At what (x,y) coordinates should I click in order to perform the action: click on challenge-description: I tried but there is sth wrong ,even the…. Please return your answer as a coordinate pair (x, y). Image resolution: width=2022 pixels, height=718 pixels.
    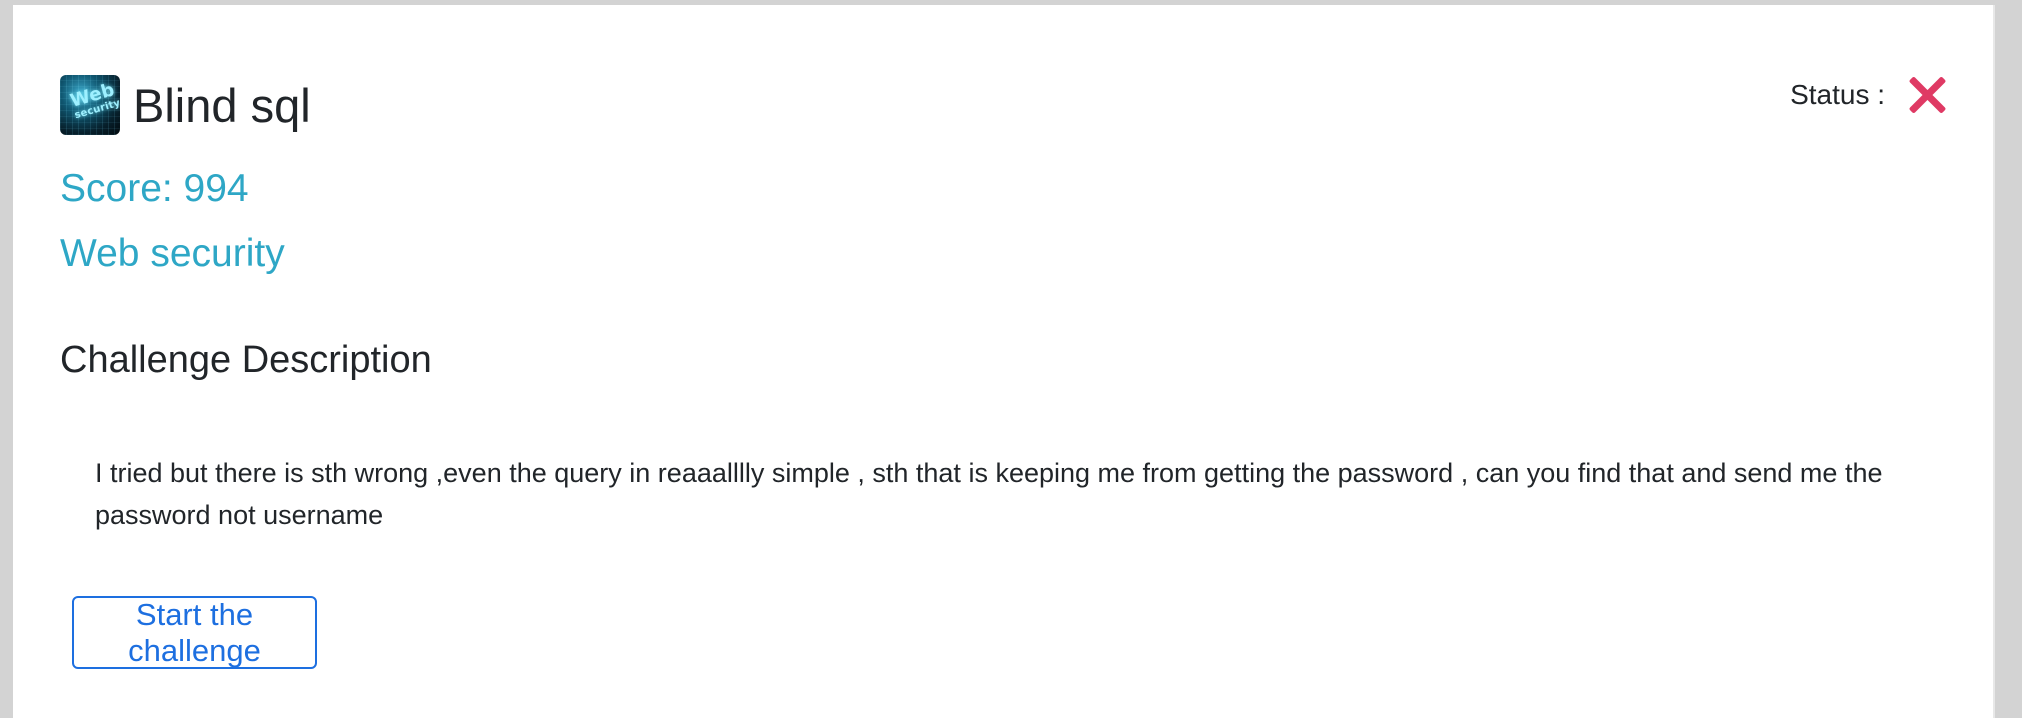
    Looking at the image, I should click on (989, 494).